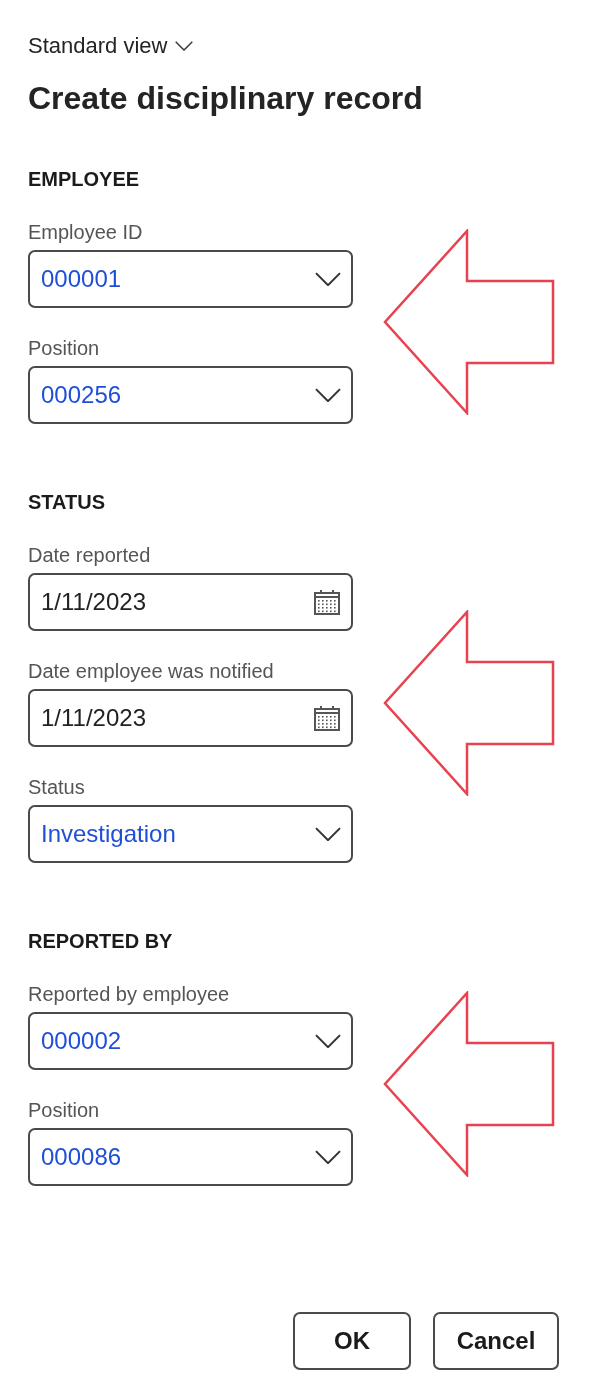 The image size is (591, 1394). I want to click on dropdown-field: 000086, so click(190, 1157).